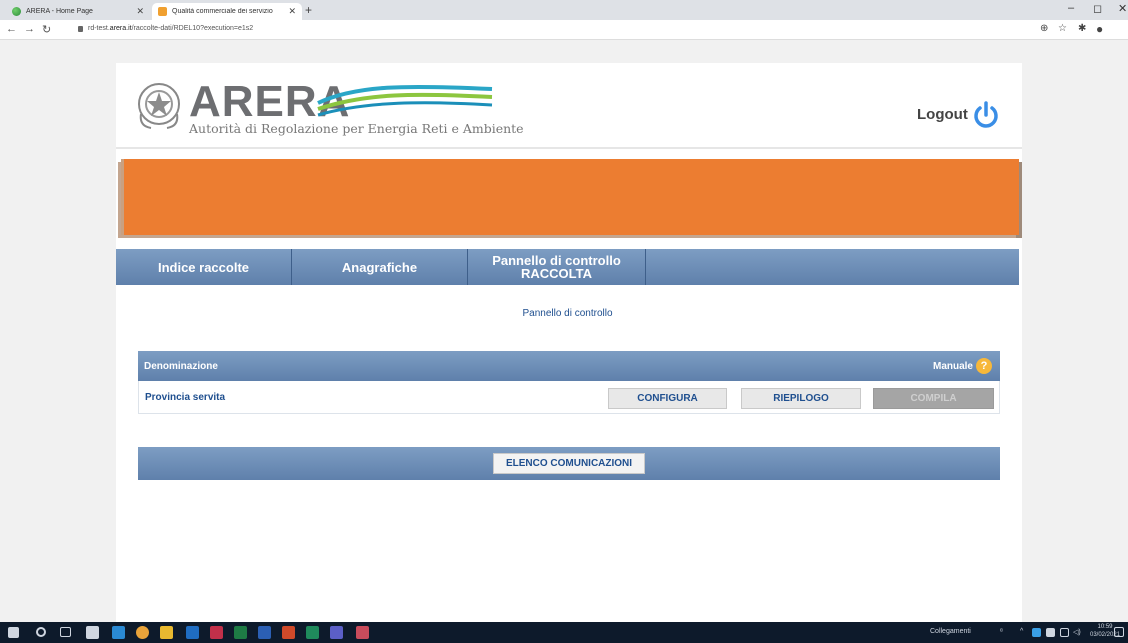 The width and height of the screenshot is (1128, 643). What do you see at coordinates (46, 29) in the screenshot?
I see `reload-icon: ↻` at bounding box center [46, 29].